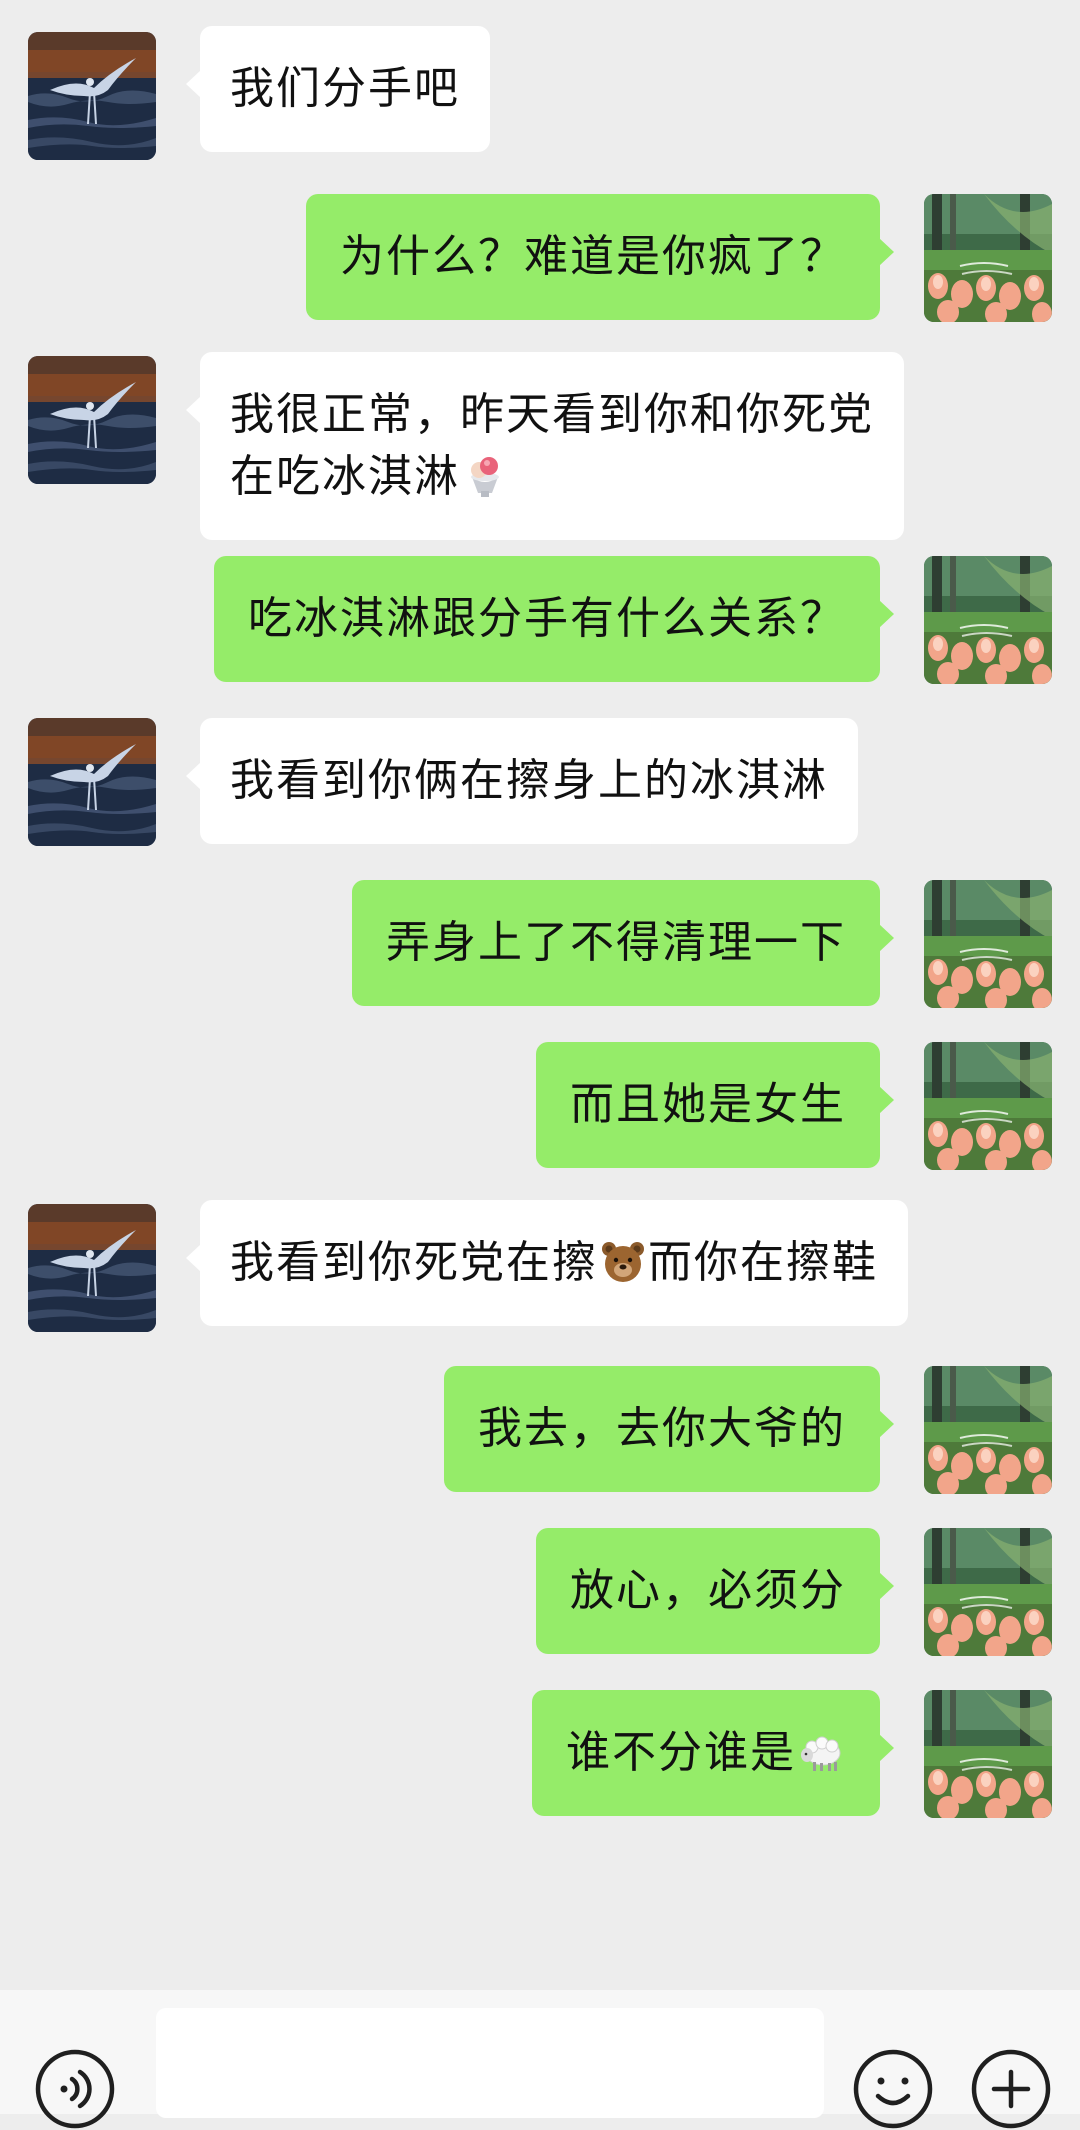 This screenshot has height=2130, width=1080. Describe the element at coordinates (593, 256) in the screenshot. I see `message-text: 为什么？难道是你疯了？` at that location.